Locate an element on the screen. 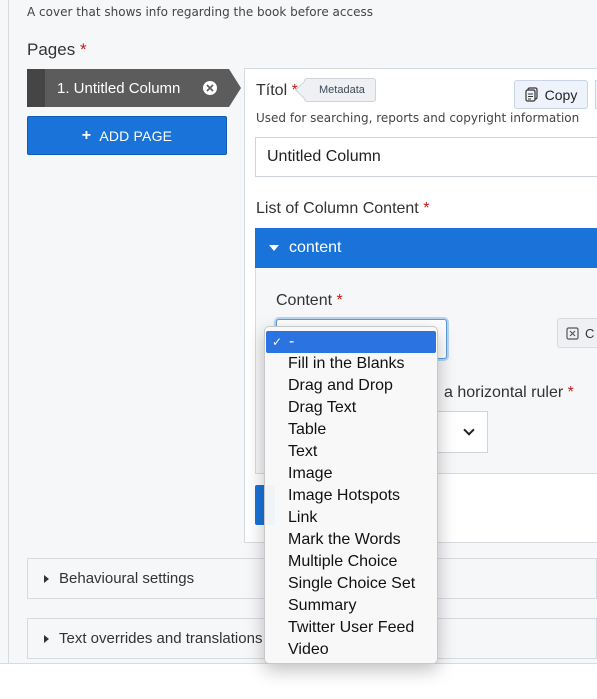 The height and width of the screenshot is (699, 597). copy-button: Copy is located at coordinates (551, 94).